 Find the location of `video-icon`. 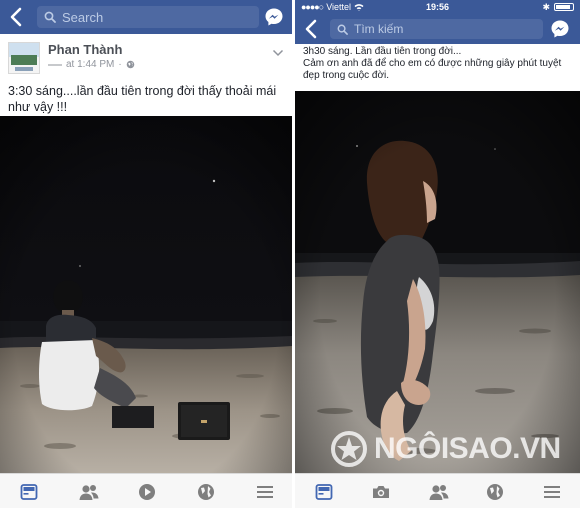

video-icon is located at coordinates (147, 492).